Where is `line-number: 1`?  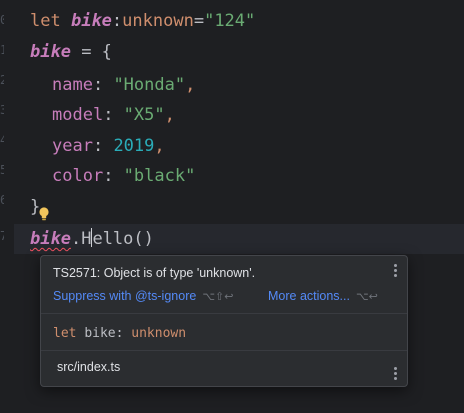
line-number: 1 is located at coordinates (2, 50).